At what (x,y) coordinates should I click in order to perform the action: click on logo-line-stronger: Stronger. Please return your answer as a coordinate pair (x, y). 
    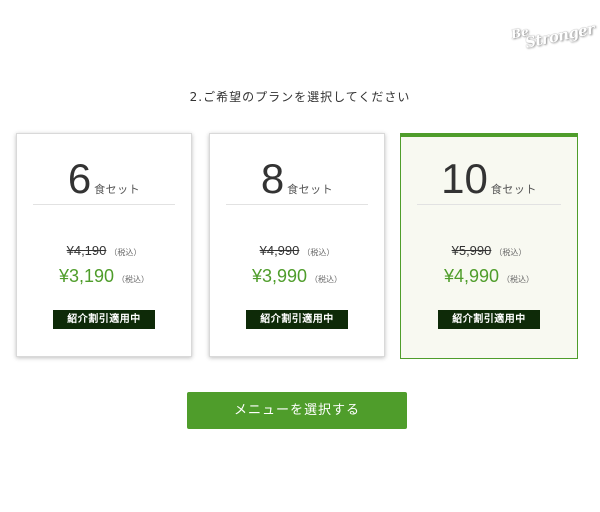
    Looking at the image, I should click on (560, 35).